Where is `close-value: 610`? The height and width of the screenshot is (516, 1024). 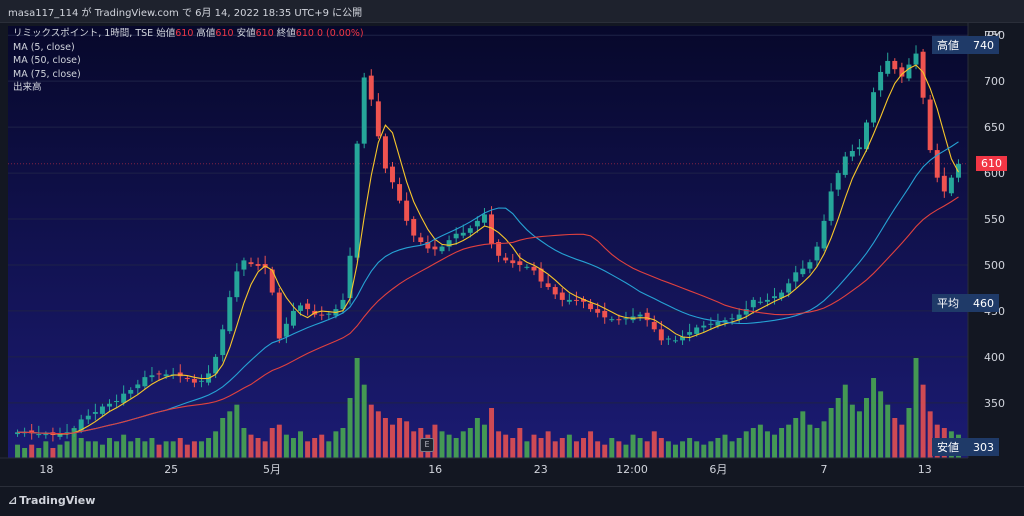 close-value: 610 is located at coordinates (304, 33).